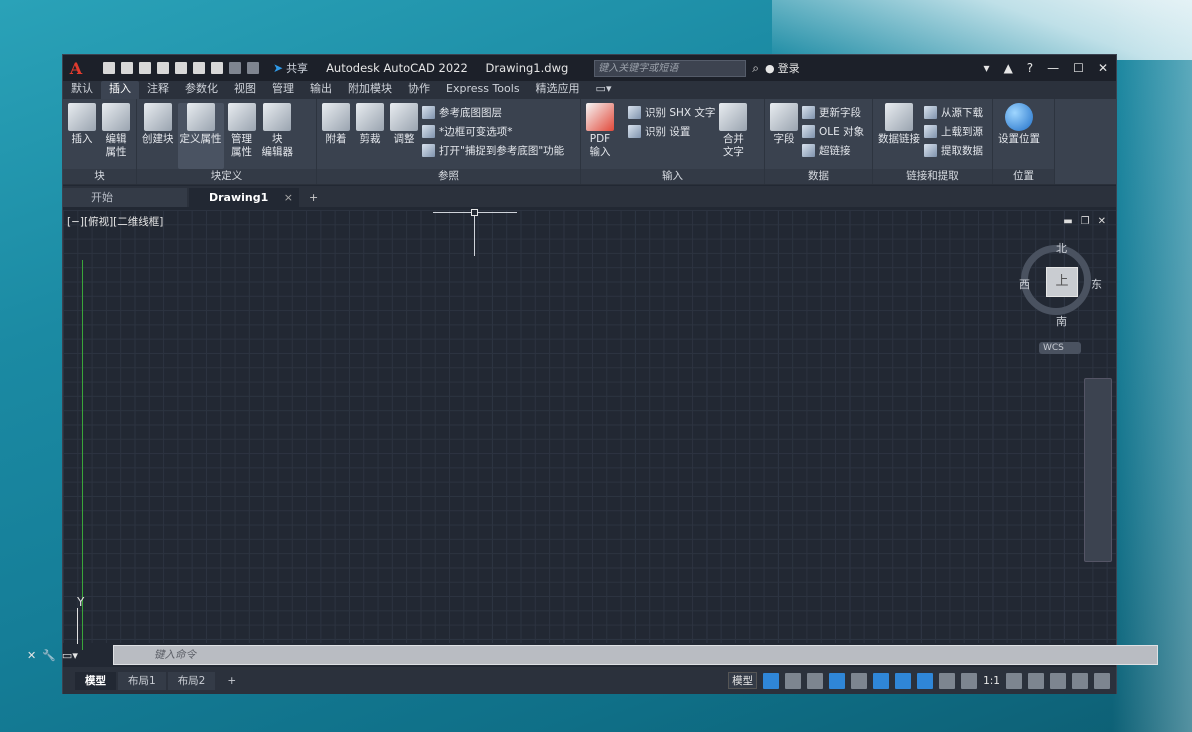 The height and width of the screenshot is (732, 1192). Describe the element at coordinates (109, 68) in the screenshot. I see `new-file-icon` at that location.